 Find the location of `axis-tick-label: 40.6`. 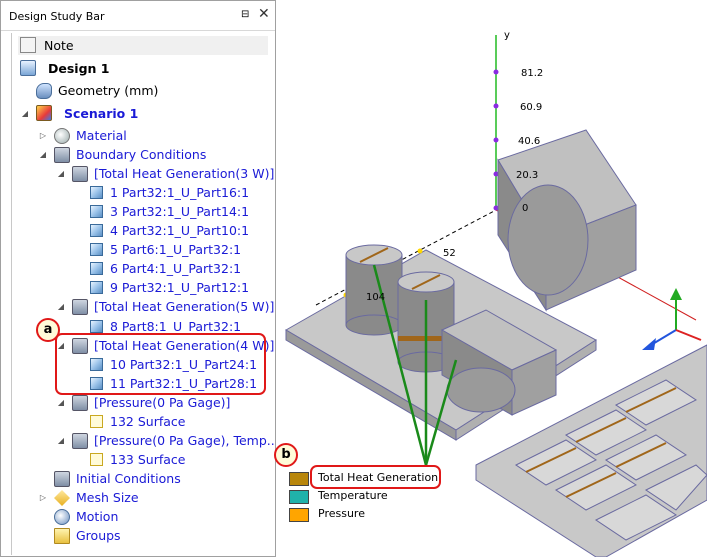

axis-tick-label: 40.6 is located at coordinates (529, 141).